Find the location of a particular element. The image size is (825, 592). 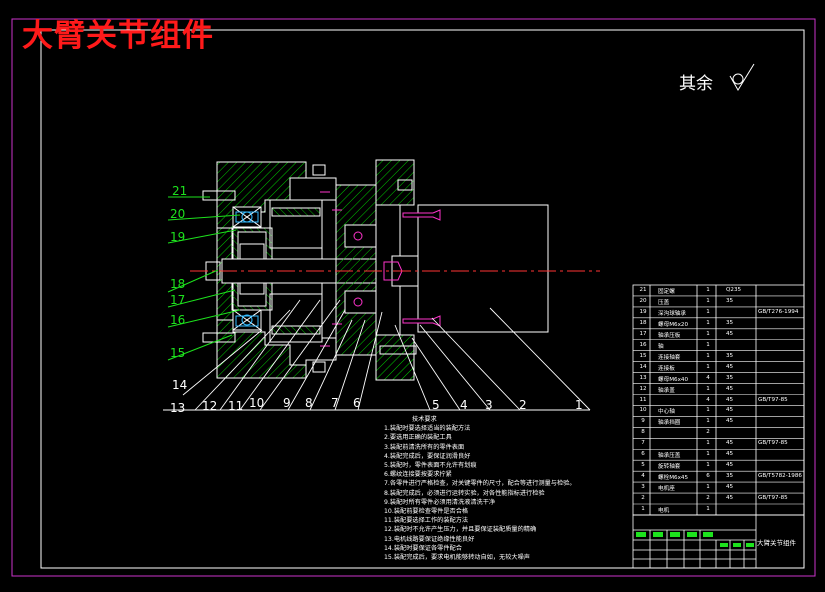

bom-cell-name: 连接轴套 is located at coordinates (669, 357).